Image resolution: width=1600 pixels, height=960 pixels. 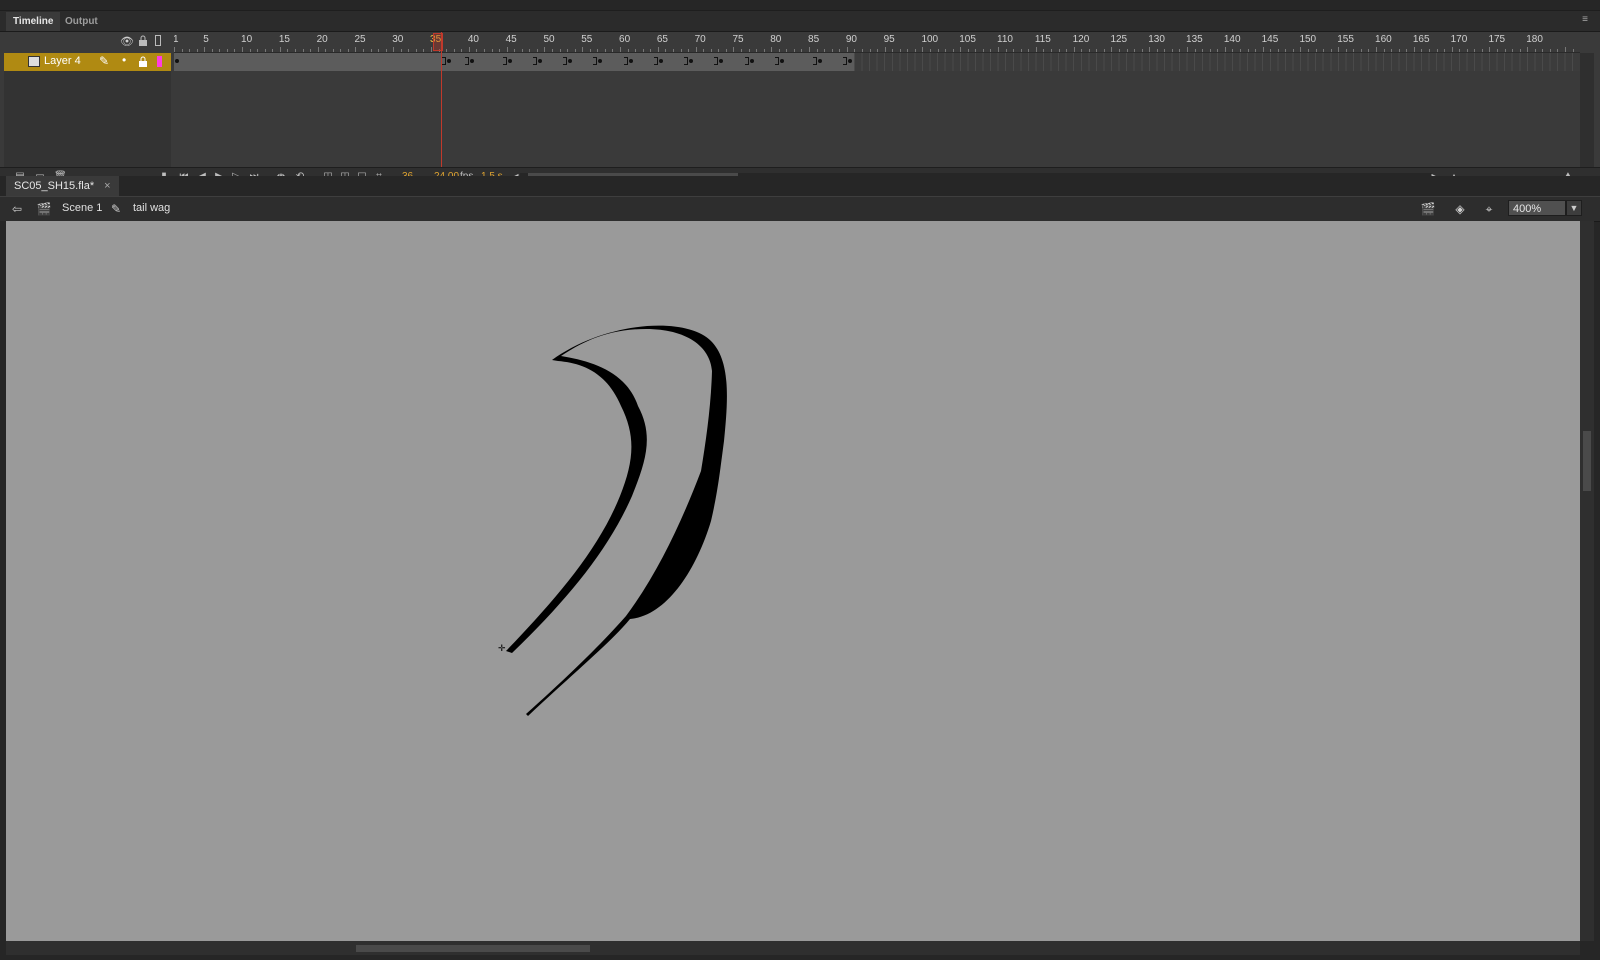 I want to click on document-tab: SC05_SH15.fla* ×, so click(x=62, y=186).